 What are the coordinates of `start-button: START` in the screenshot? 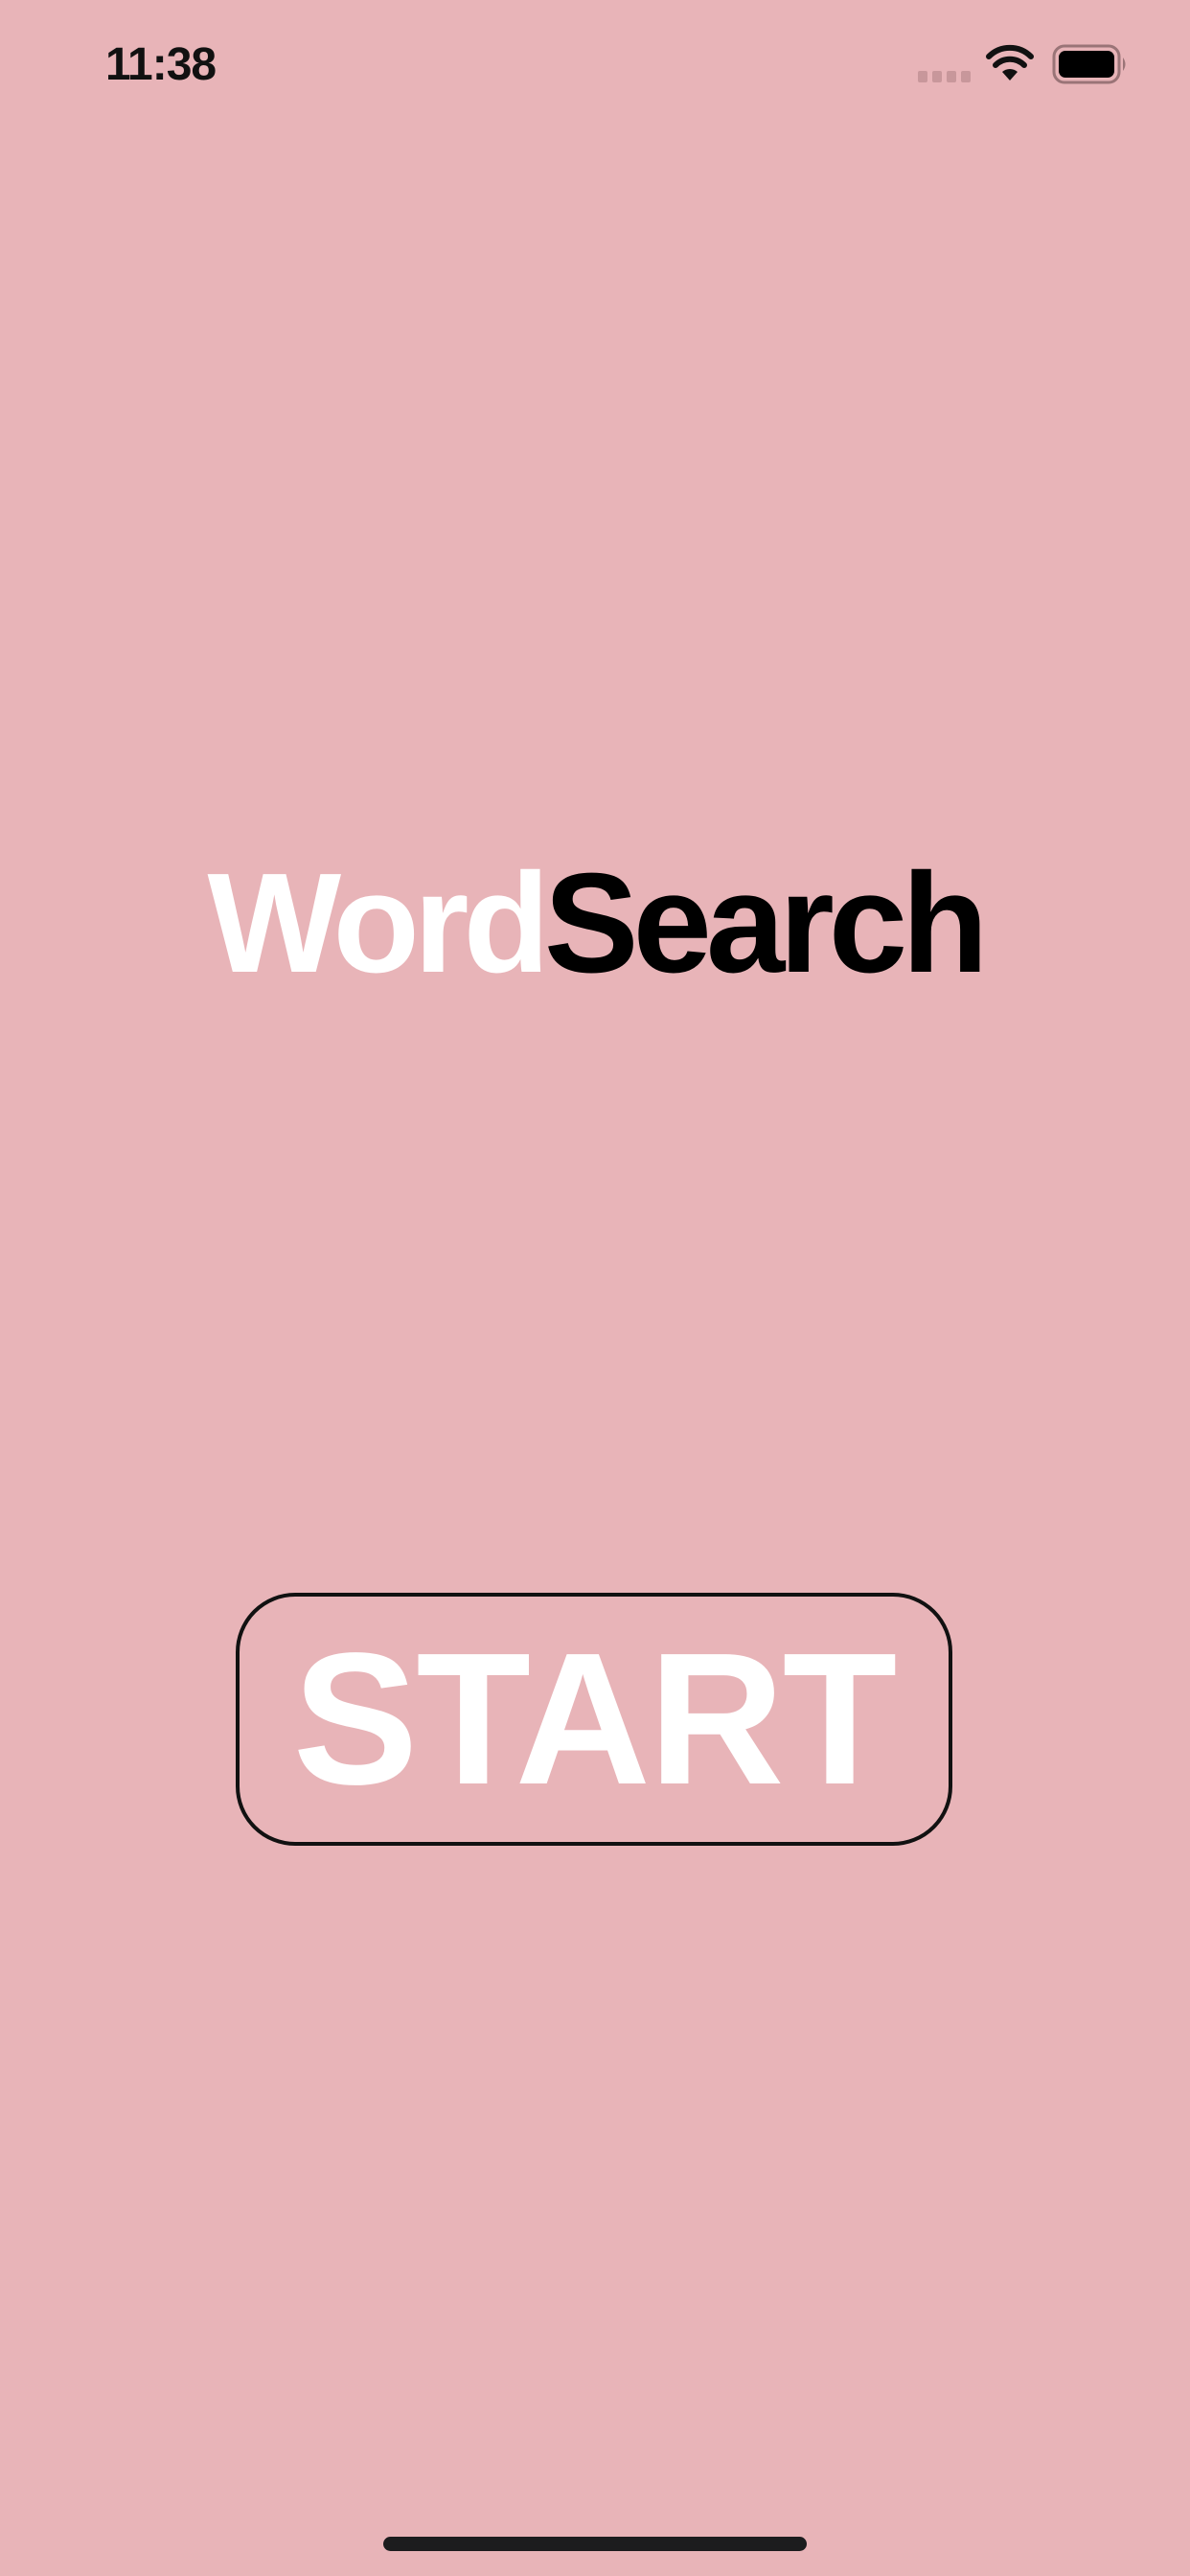 It's located at (594, 1719).